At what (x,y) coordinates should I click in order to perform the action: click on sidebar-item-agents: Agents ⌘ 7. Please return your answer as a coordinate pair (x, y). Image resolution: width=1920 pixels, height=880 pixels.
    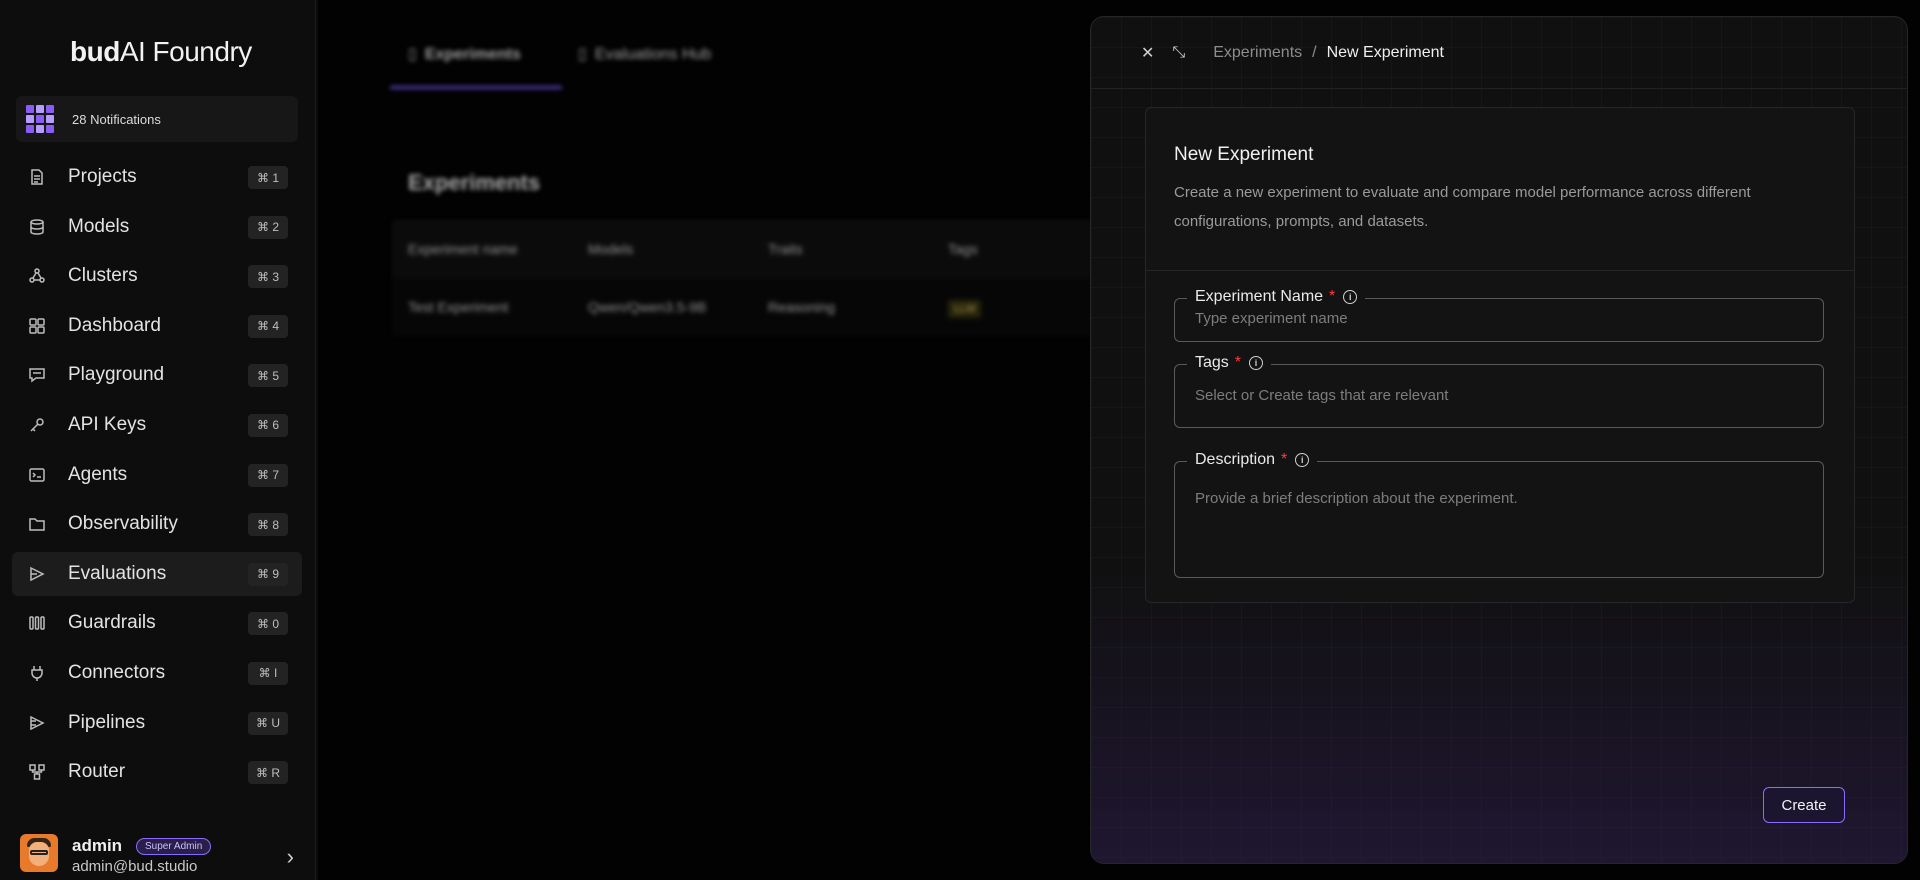
    Looking at the image, I should click on (157, 475).